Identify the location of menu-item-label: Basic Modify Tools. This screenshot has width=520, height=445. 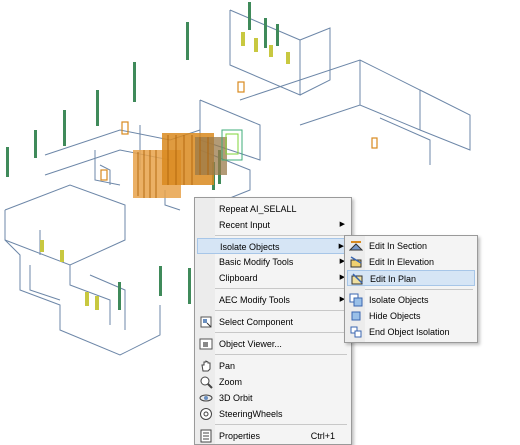
(256, 262).